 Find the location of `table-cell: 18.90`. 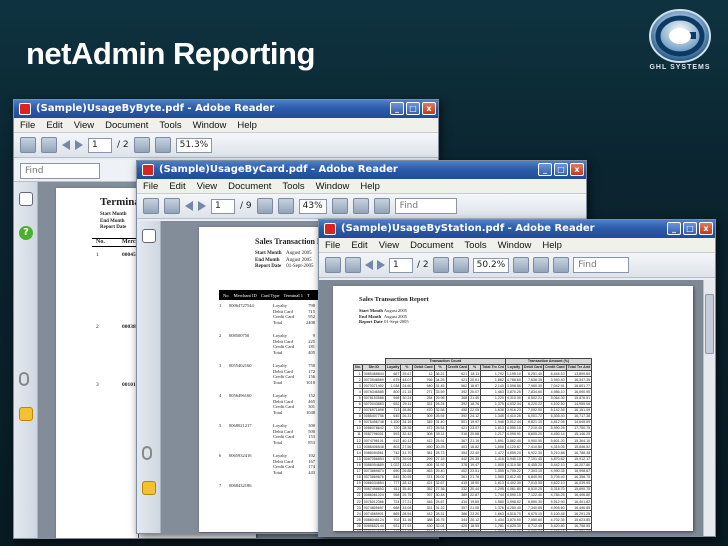

table-cell: 18.90 is located at coordinates (475, 483).